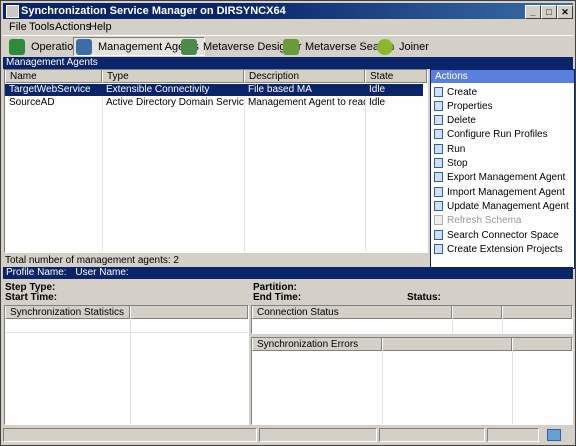 The height and width of the screenshot is (446, 576). I want to click on total-agents-text: Total number of management agents: 2, so click(92, 260).